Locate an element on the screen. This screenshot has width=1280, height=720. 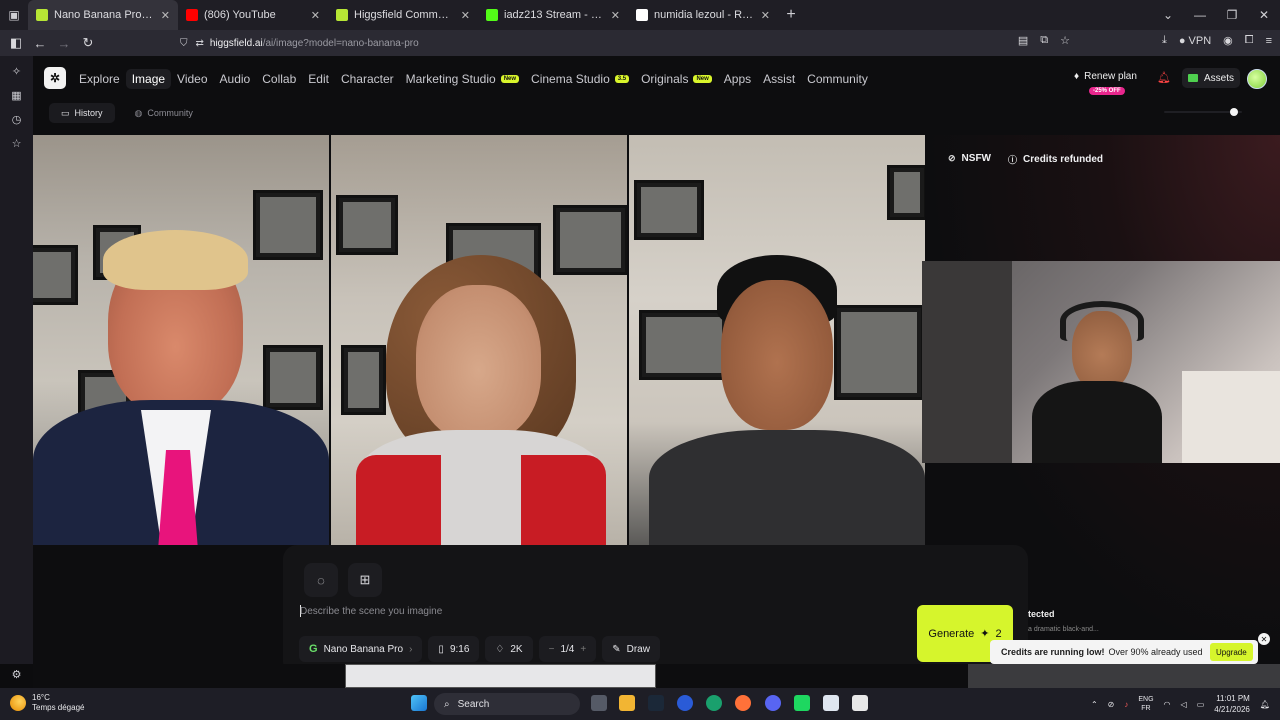
add-image-button: ⊞ is located at coordinates (365, 580).